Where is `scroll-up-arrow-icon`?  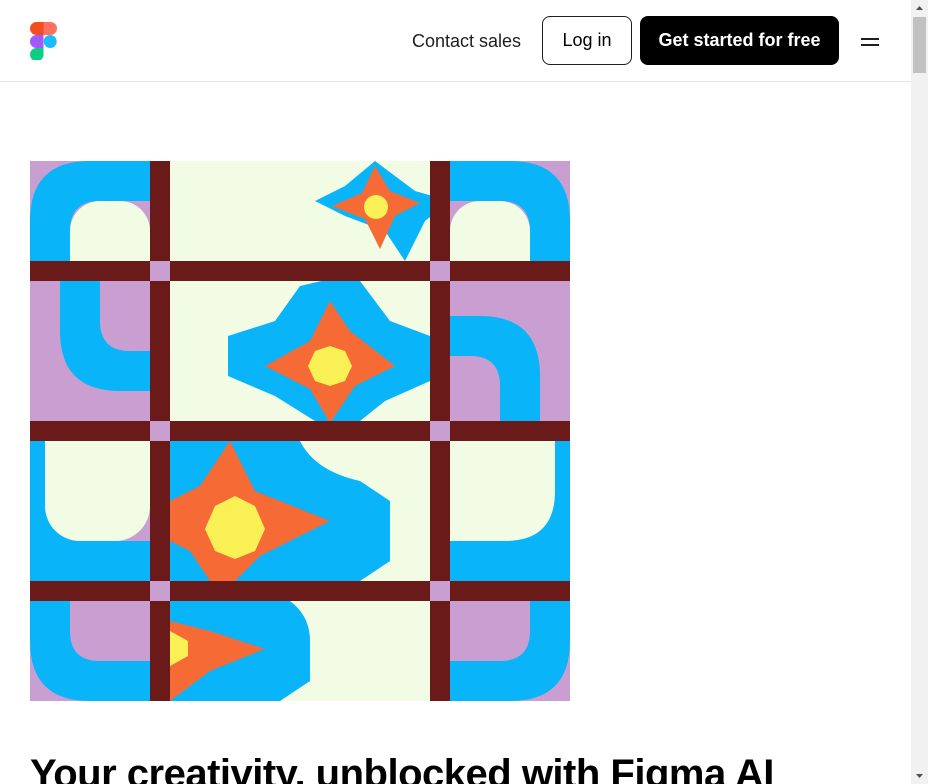
scroll-up-arrow-icon is located at coordinates (919, 8).